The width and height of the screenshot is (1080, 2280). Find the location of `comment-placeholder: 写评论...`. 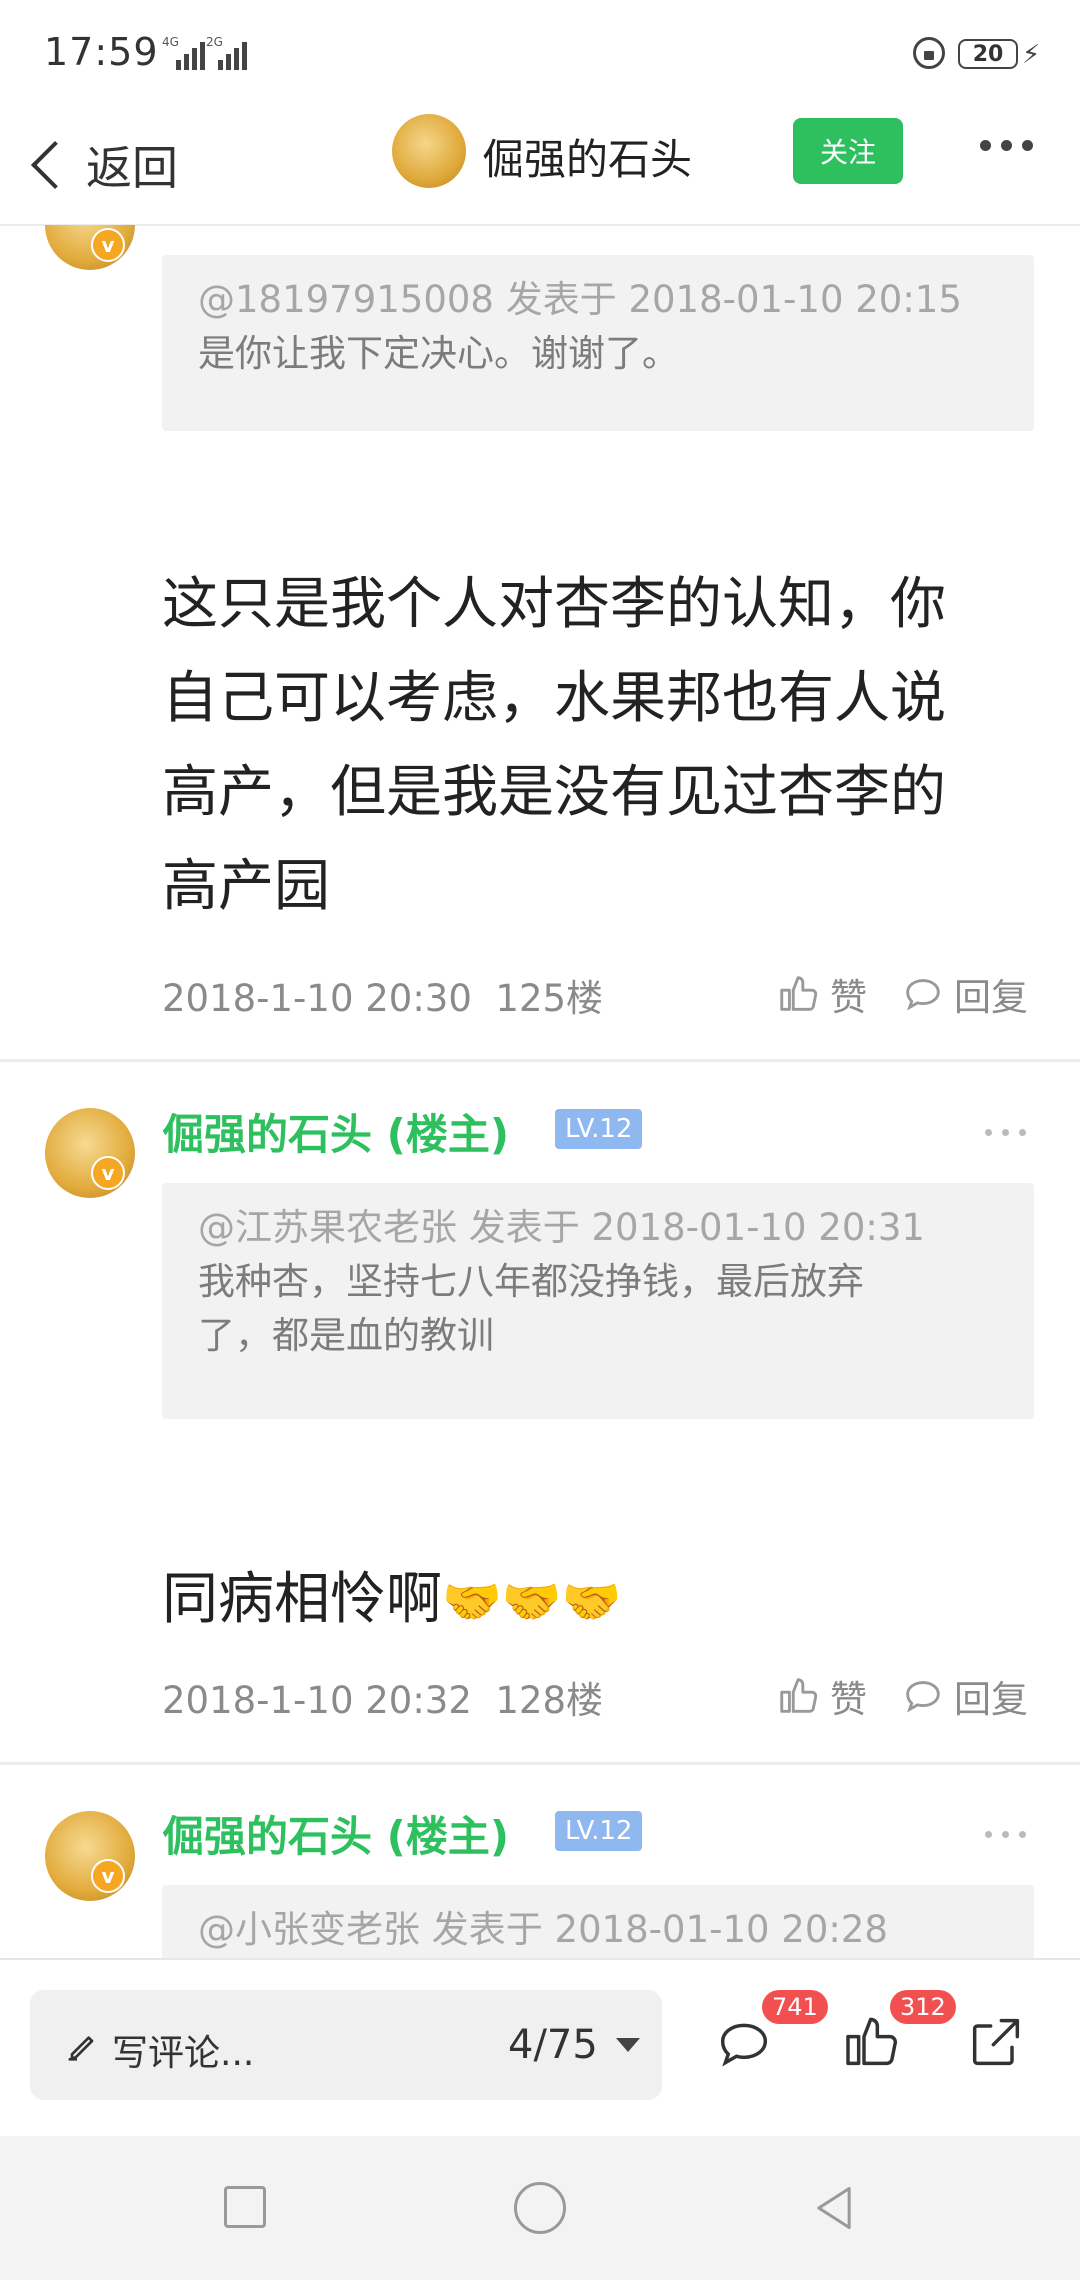

comment-placeholder: 写评论... is located at coordinates (183, 2053).